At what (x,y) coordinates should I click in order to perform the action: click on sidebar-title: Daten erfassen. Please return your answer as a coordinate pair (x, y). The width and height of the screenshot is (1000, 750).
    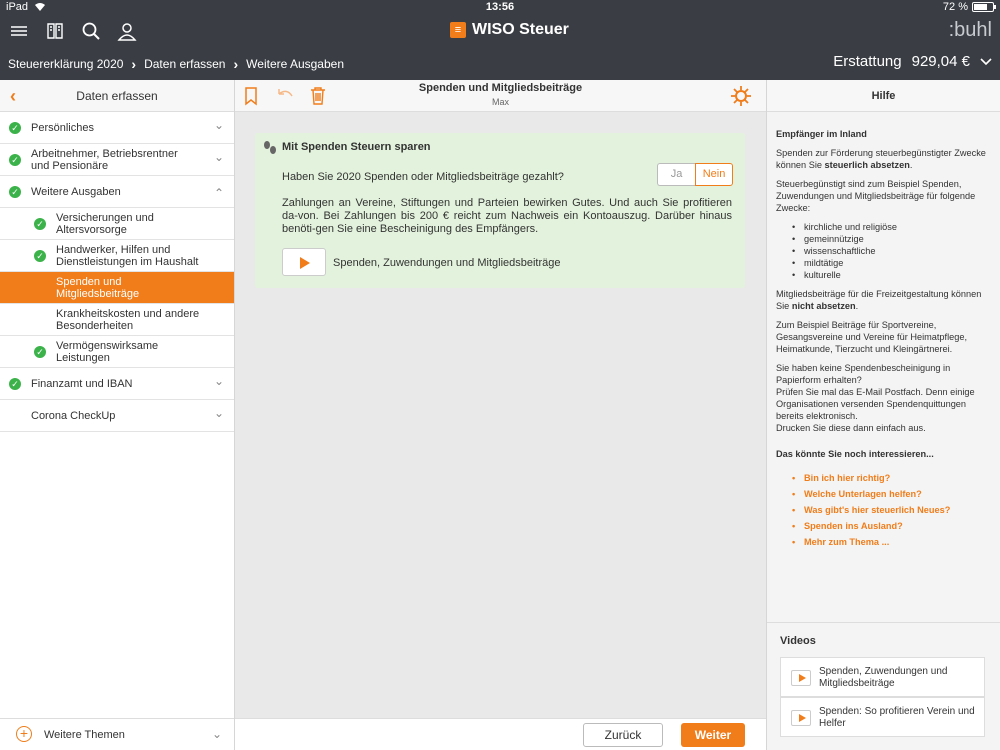
    Looking at the image, I should click on (117, 96).